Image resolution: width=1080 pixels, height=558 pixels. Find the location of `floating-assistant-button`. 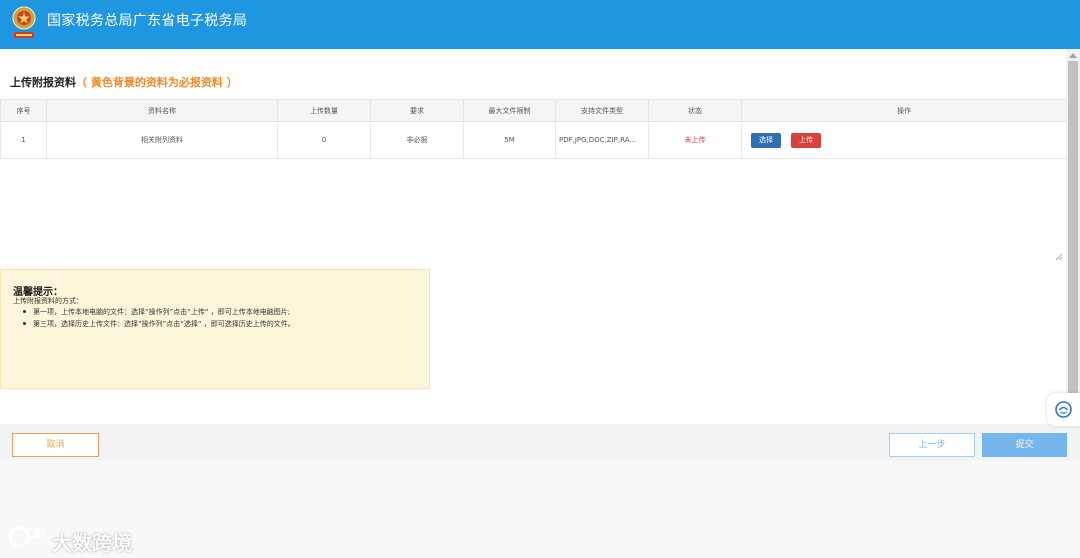

floating-assistant-button is located at coordinates (1063, 409).